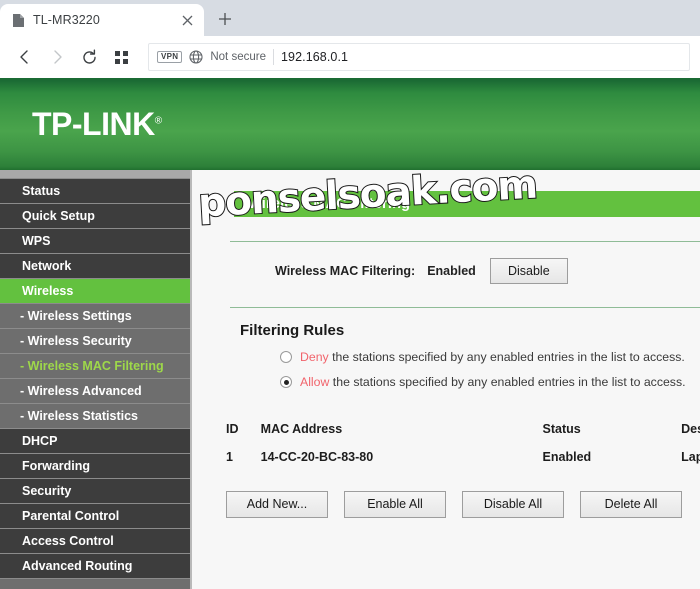 Image resolution: width=700 pixels, height=589 pixels. What do you see at coordinates (273, 57) in the screenshot?
I see `omnibox-divider` at bounding box center [273, 57].